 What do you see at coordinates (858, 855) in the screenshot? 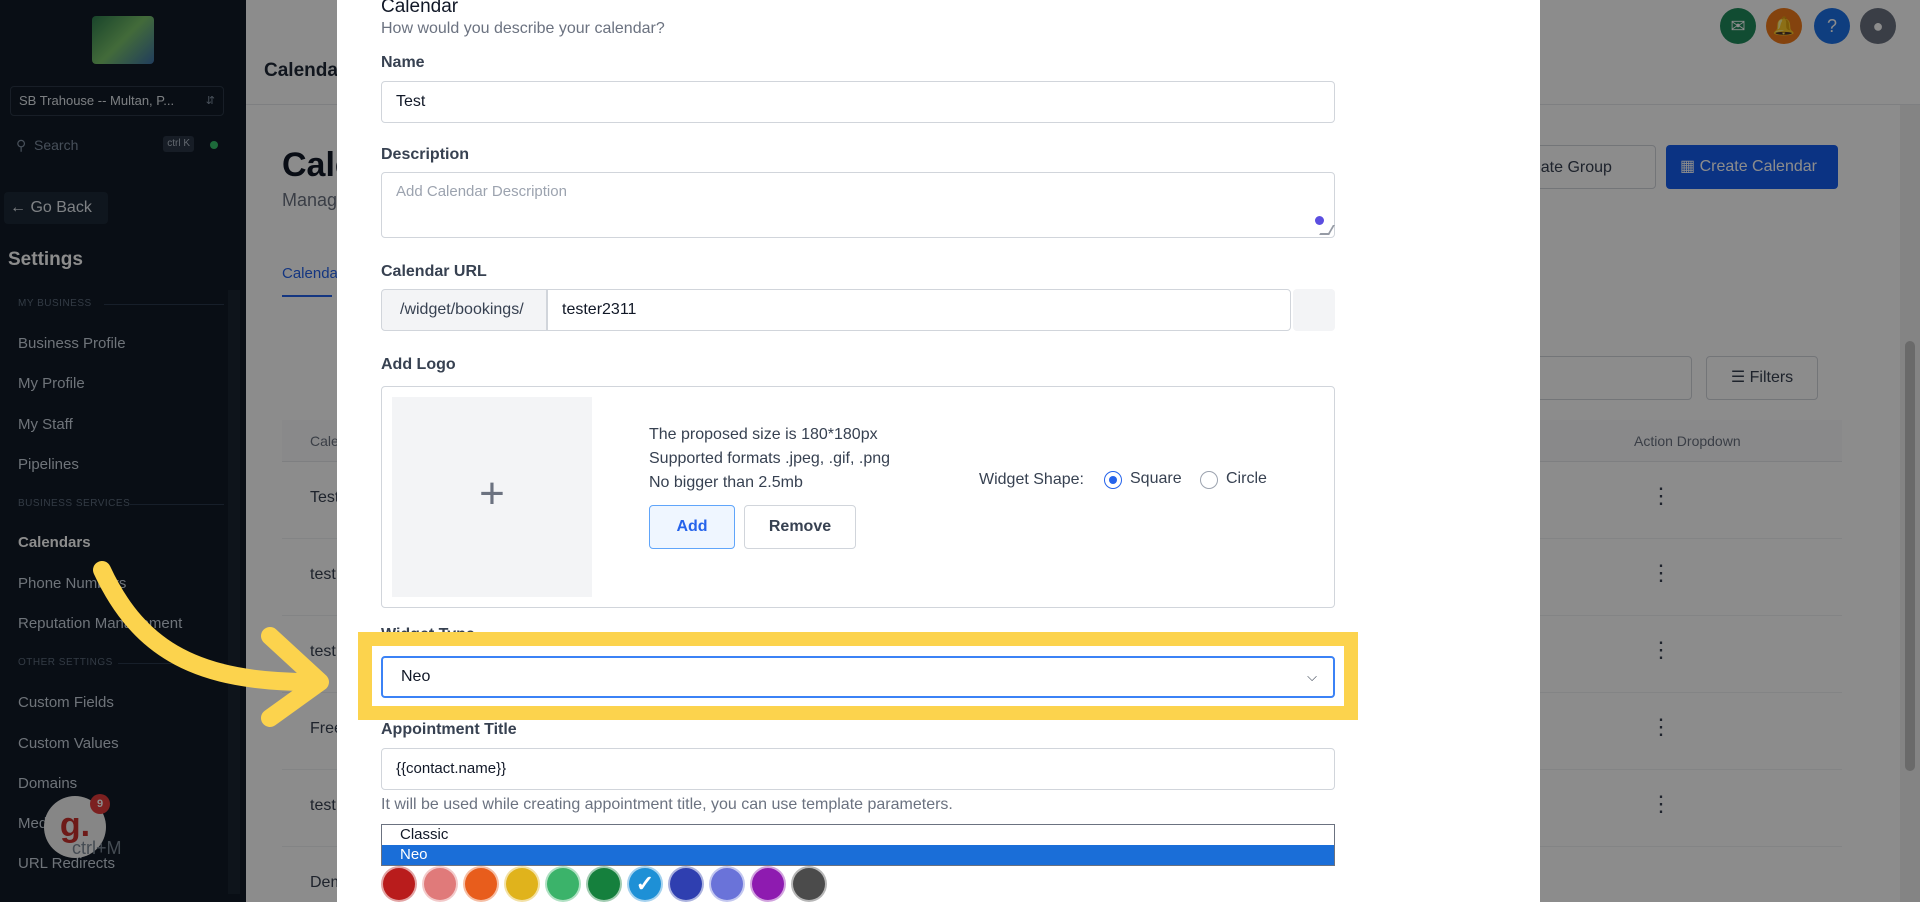
I see `option-neo: Neo` at bounding box center [858, 855].